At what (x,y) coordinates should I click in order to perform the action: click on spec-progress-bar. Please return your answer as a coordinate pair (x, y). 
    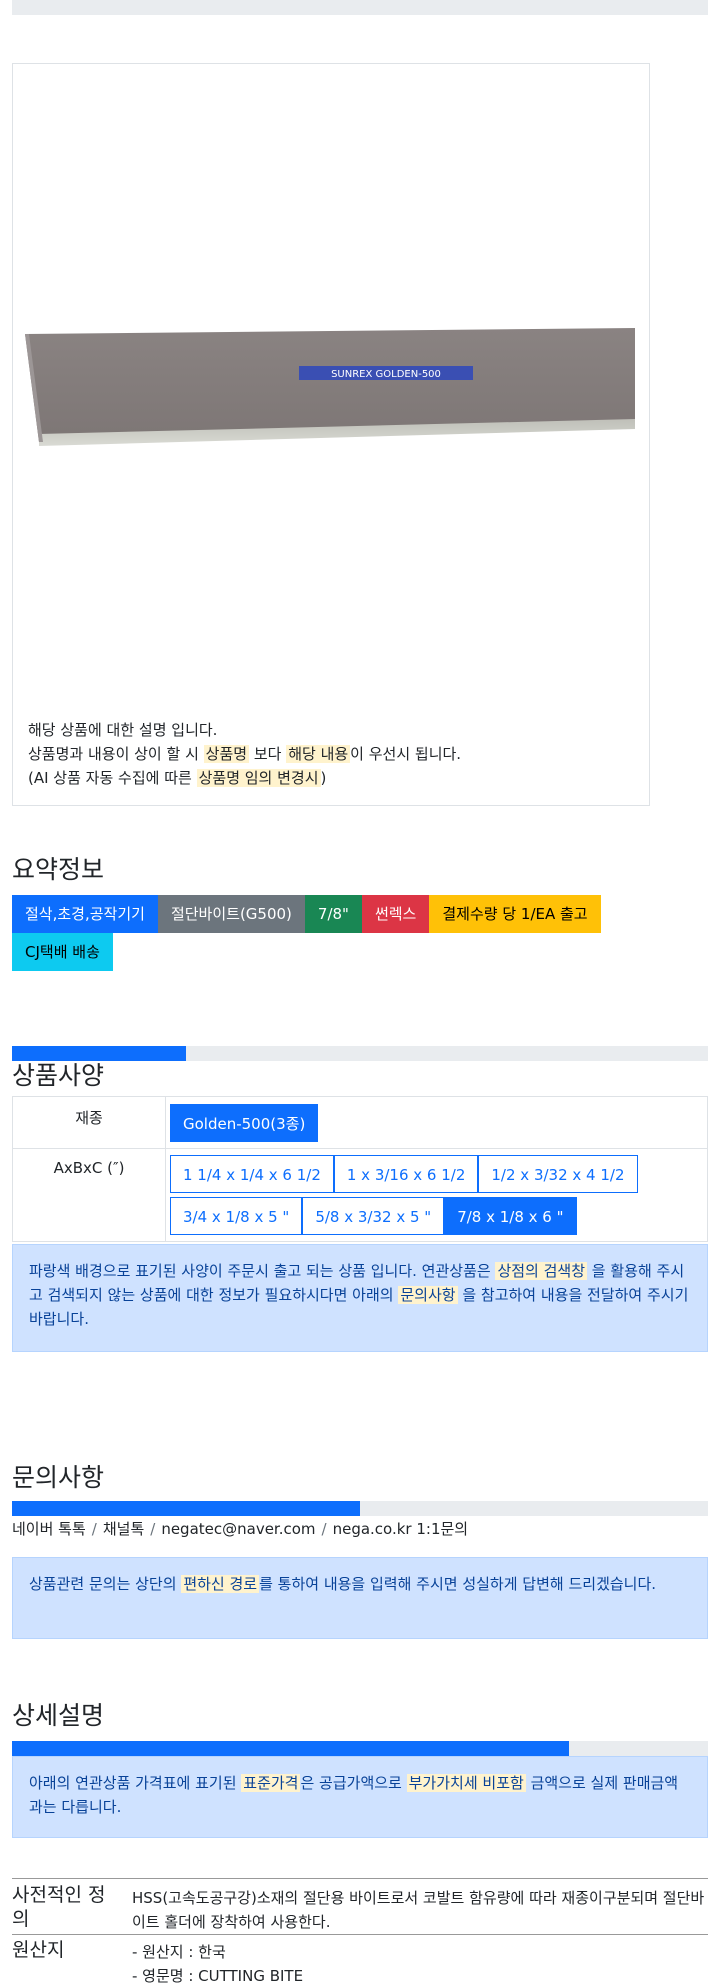
    Looking at the image, I should click on (360, 1053).